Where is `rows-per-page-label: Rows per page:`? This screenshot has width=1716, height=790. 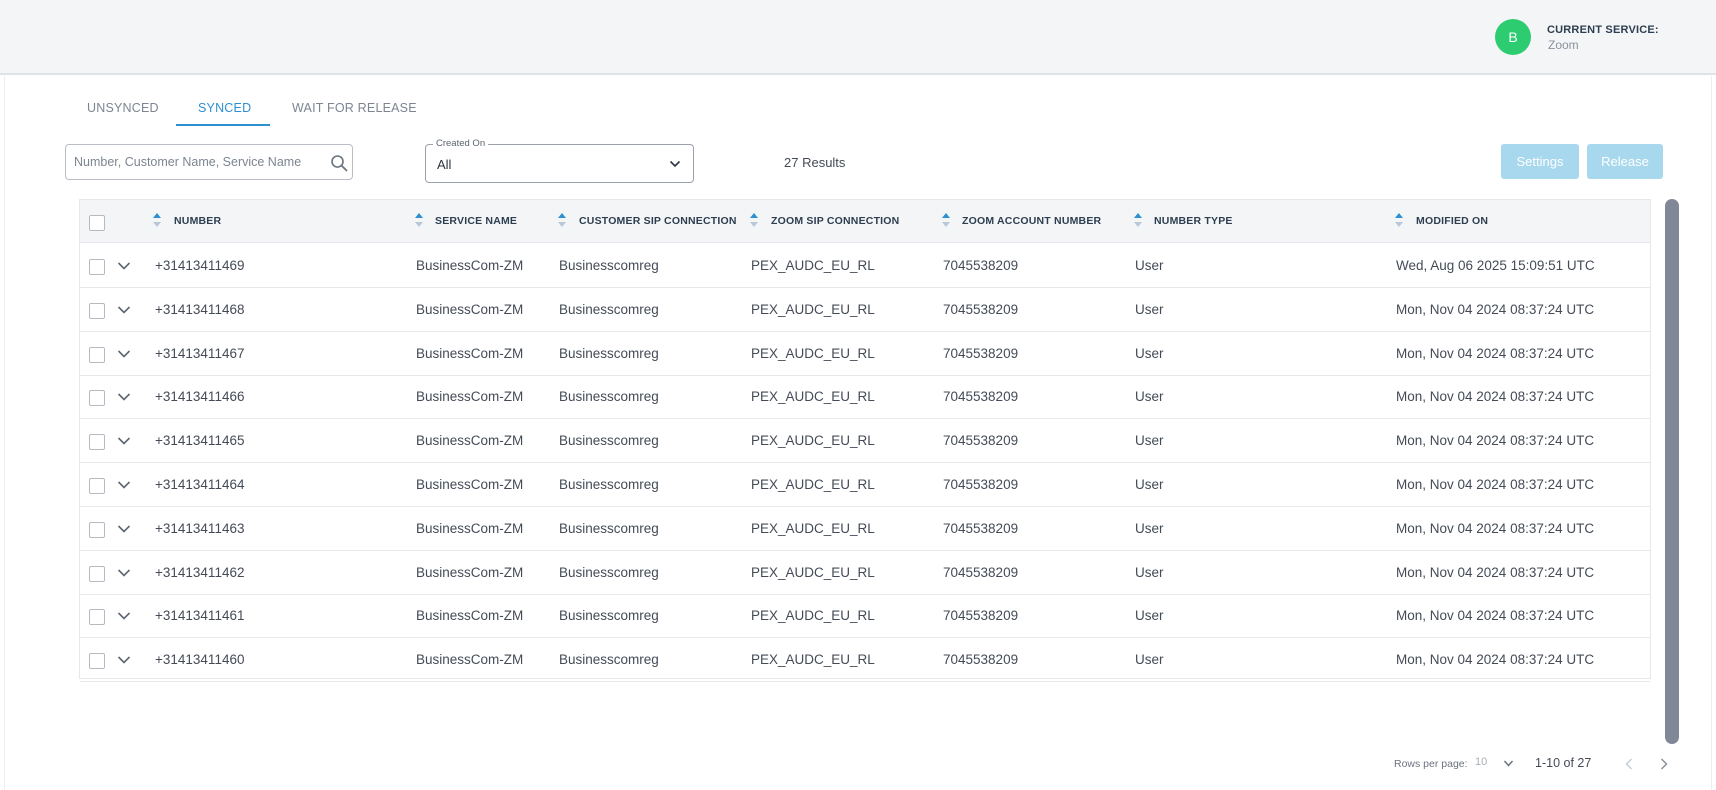
rows-per-page-label: Rows per page: is located at coordinates (1431, 764).